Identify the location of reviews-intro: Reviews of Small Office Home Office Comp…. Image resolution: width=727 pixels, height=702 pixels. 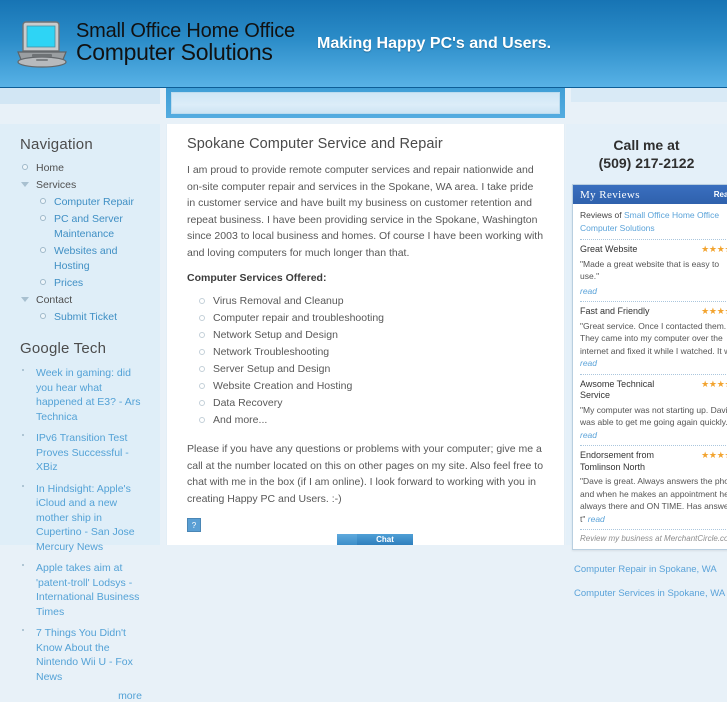
(653, 224).